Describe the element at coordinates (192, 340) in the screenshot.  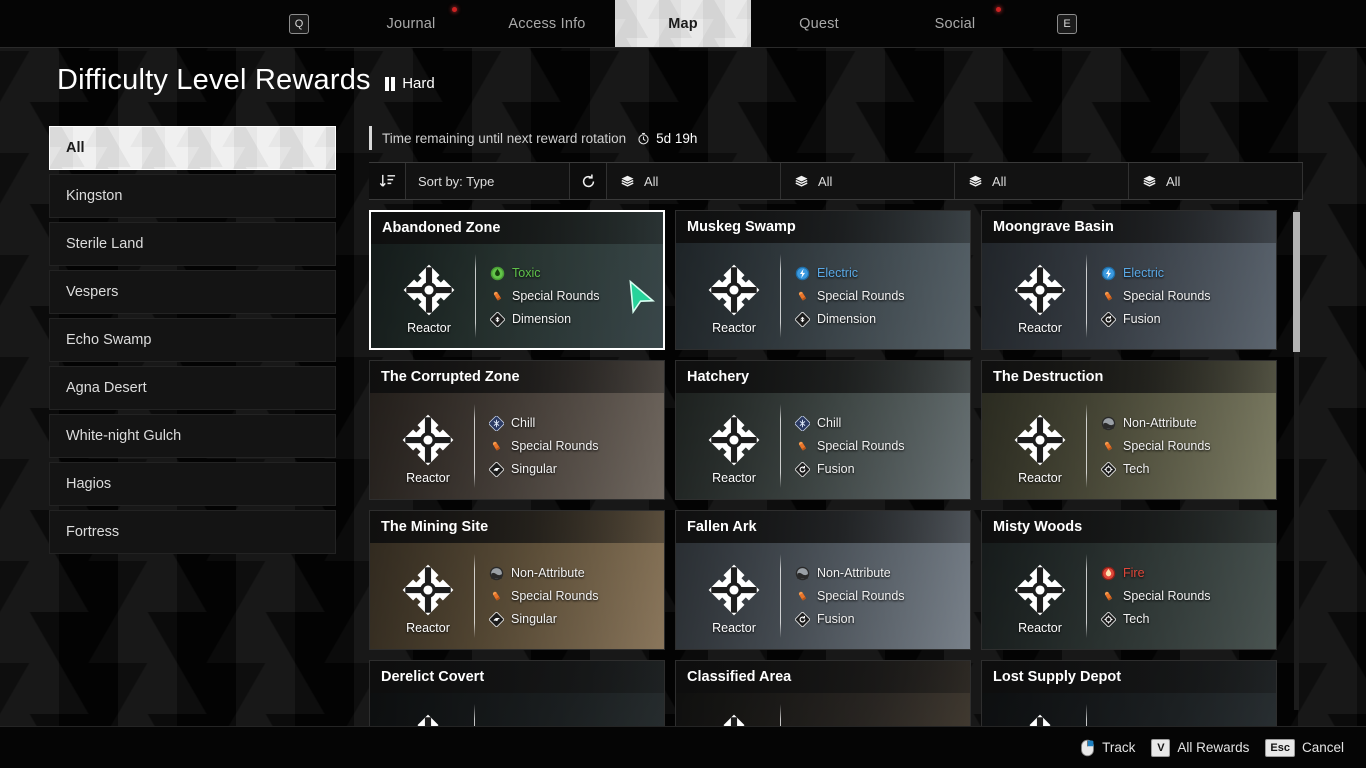
I see `sidebar-item-echo-swamp: Echo Swamp` at that location.